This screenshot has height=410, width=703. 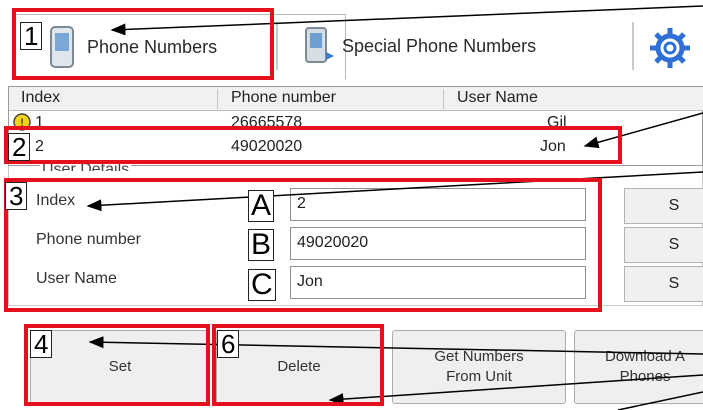 I want to click on field-marker: C, so click(x=262, y=285).